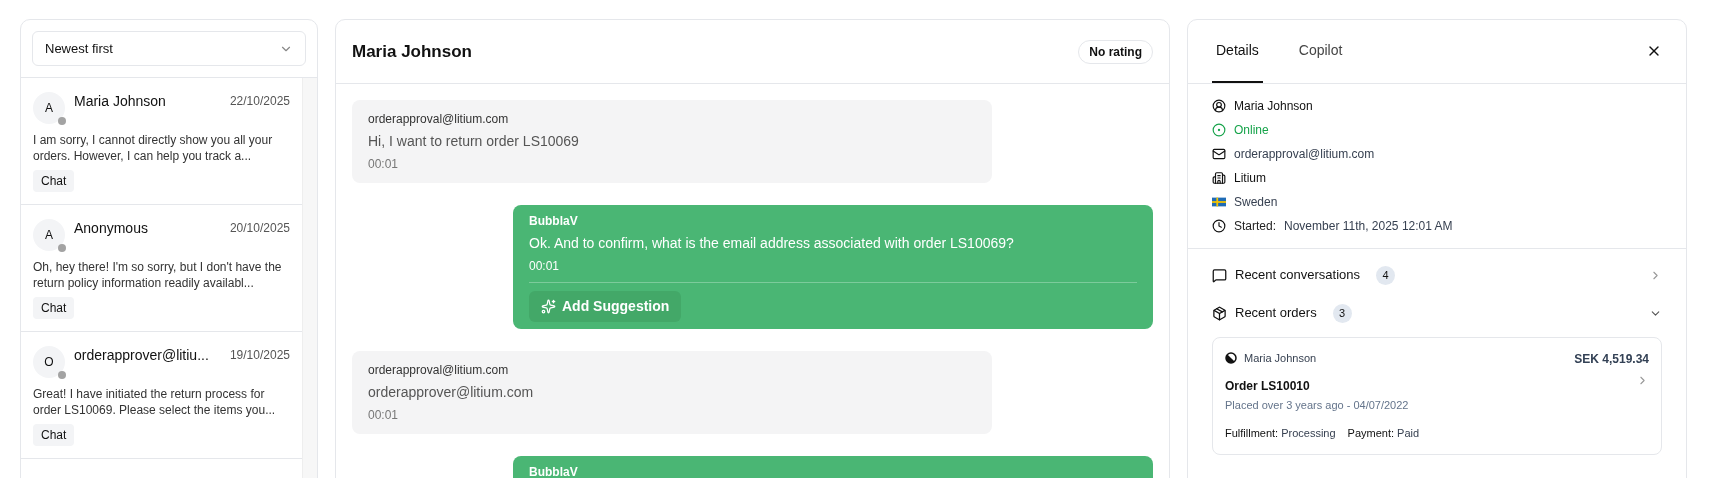 The image size is (1712, 478). I want to click on panel-tab: Details, so click(1237, 51).